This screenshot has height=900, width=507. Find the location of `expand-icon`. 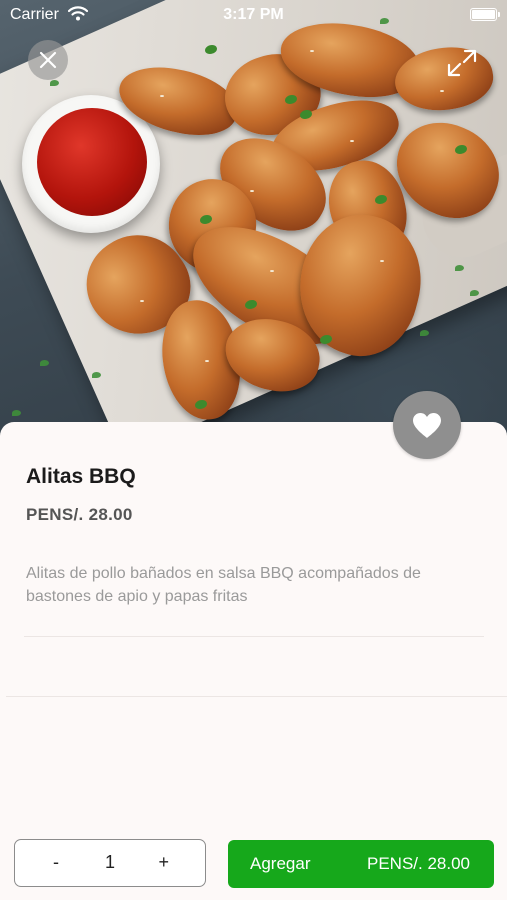

expand-icon is located at coordinates (462, 63).